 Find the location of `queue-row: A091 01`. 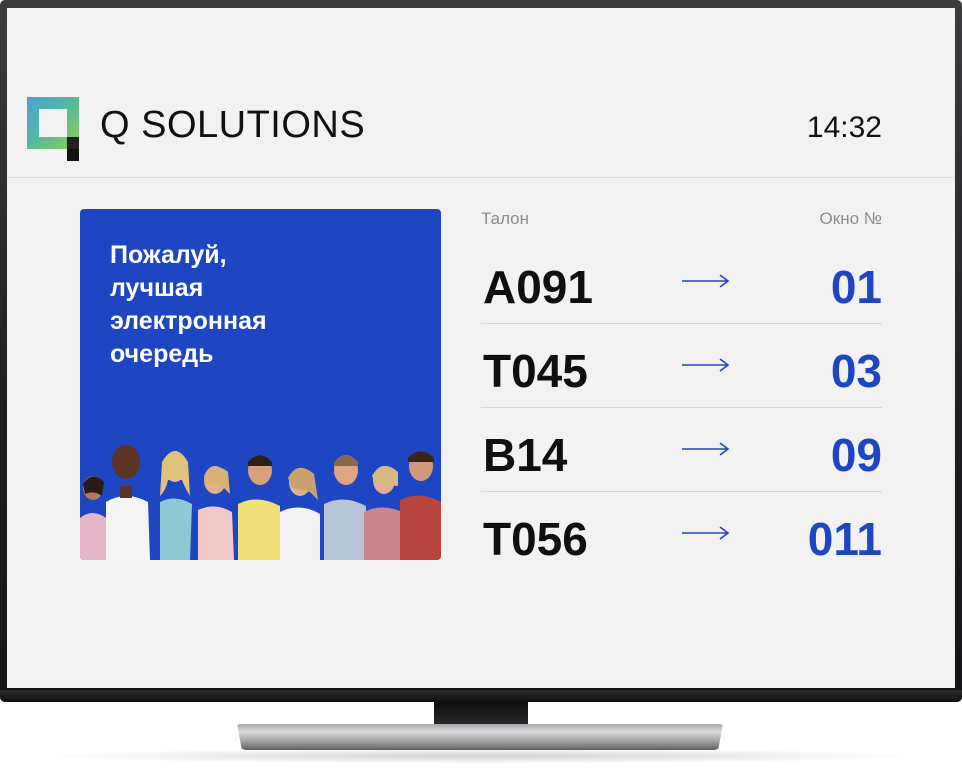

queue-row: A091 01 is located at coordinates (681, 282).